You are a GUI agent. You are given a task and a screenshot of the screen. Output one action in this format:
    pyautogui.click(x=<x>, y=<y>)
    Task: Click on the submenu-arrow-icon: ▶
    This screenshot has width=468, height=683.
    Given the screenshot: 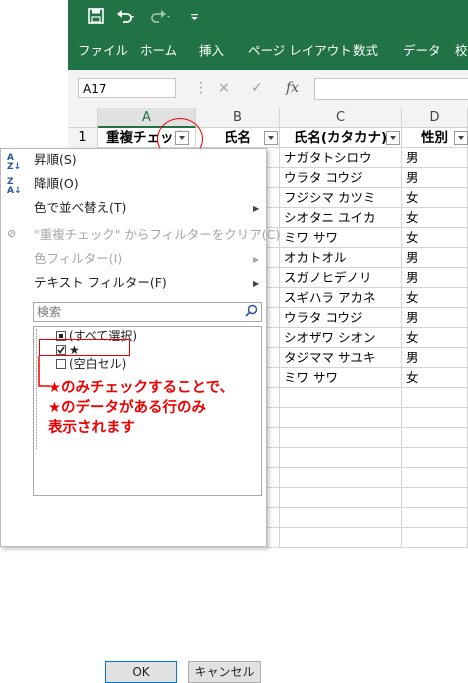 What is the action you would take?
    pyautogui.click(x=256, y=283)
    